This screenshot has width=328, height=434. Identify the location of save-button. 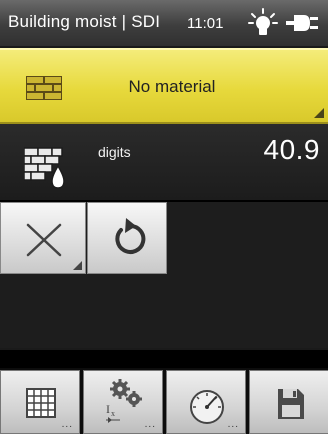
(288, 402).